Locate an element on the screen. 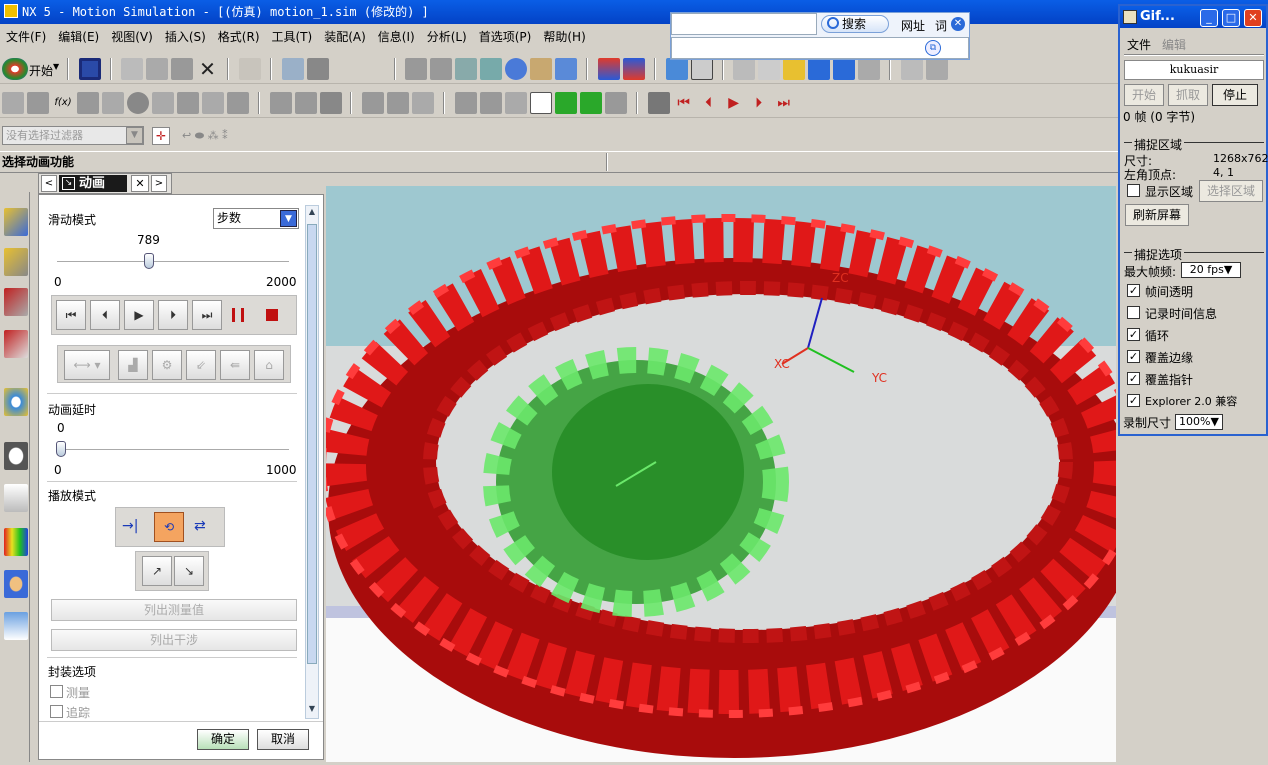 The height and width of the screenshot is (765, 1268). step-slider-track is located at coordinates (173, 262).